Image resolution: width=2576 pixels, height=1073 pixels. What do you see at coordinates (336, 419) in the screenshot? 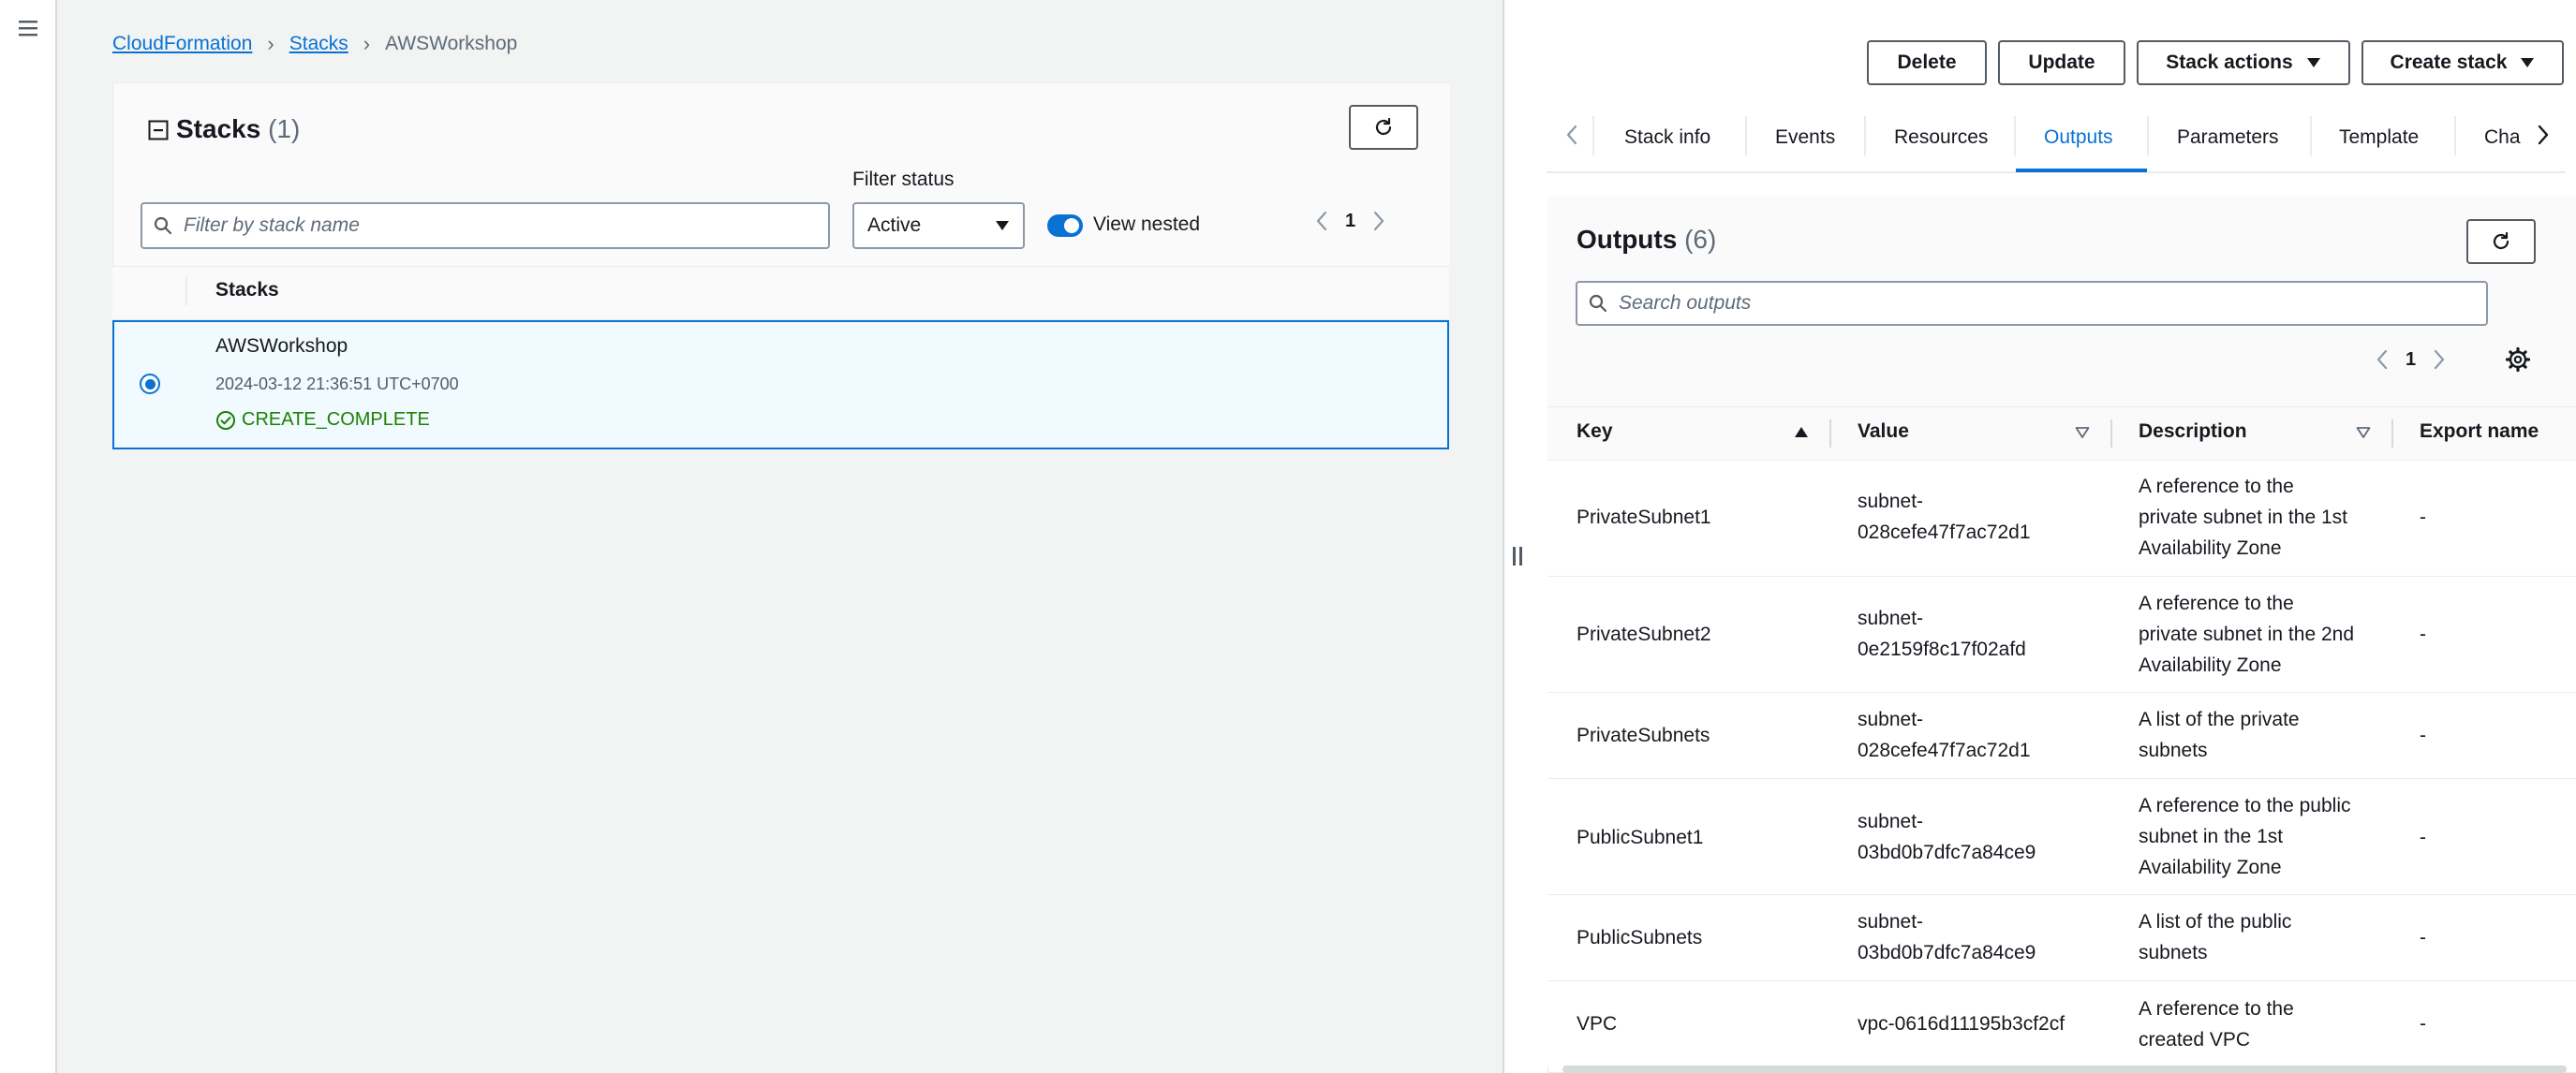
I see `stack-status-text: CREATE_COMPLETE` at bounding box center [336, 419].